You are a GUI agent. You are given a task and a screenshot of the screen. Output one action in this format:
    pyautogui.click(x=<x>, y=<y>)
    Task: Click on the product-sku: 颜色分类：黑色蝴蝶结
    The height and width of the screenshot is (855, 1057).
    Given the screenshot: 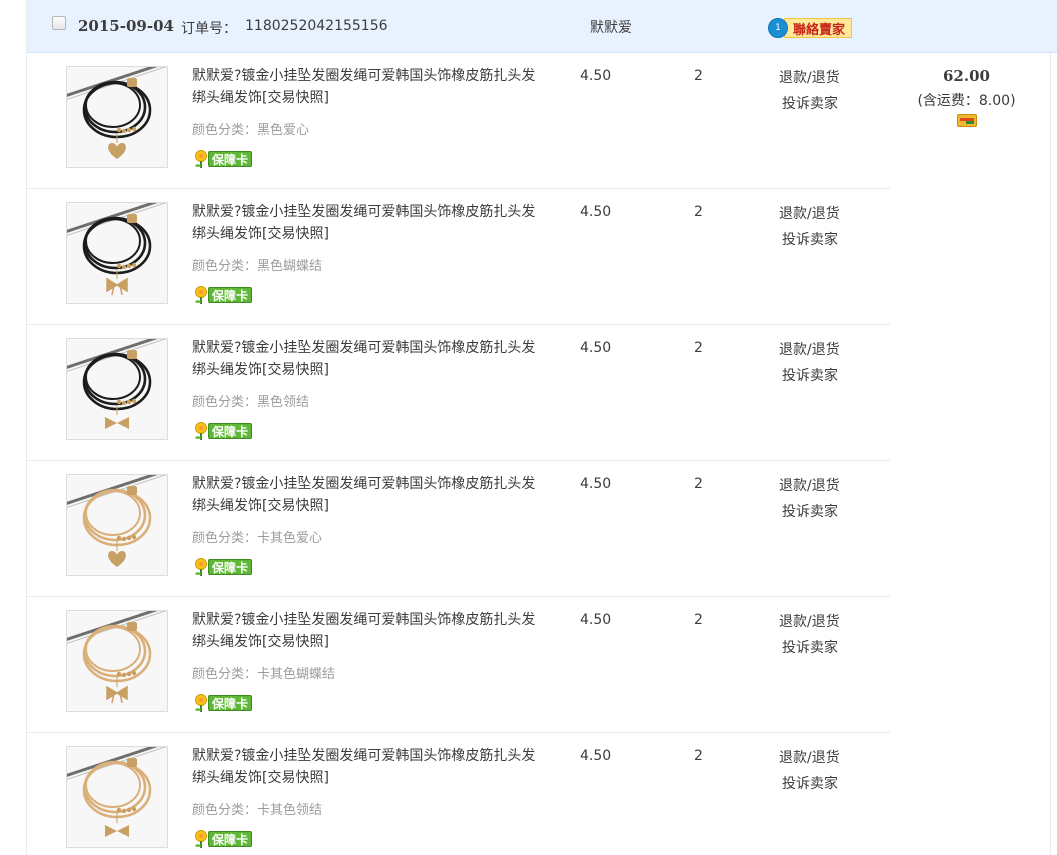 What is the action you would take?
    pyautogui.click(x=257, y=266)
    